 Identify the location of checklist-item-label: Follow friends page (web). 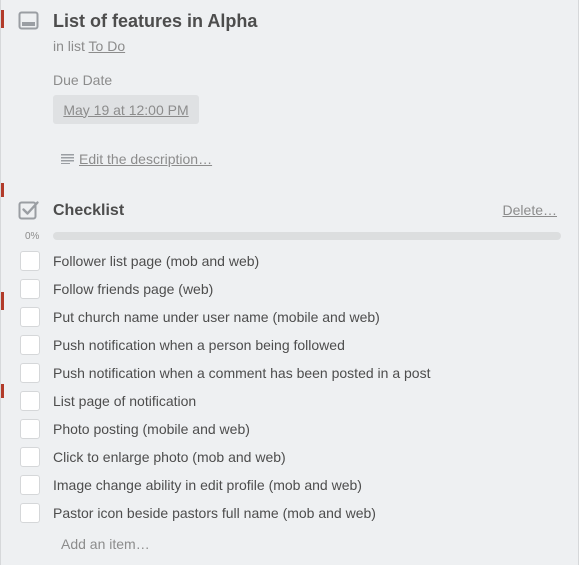
(133, 289).